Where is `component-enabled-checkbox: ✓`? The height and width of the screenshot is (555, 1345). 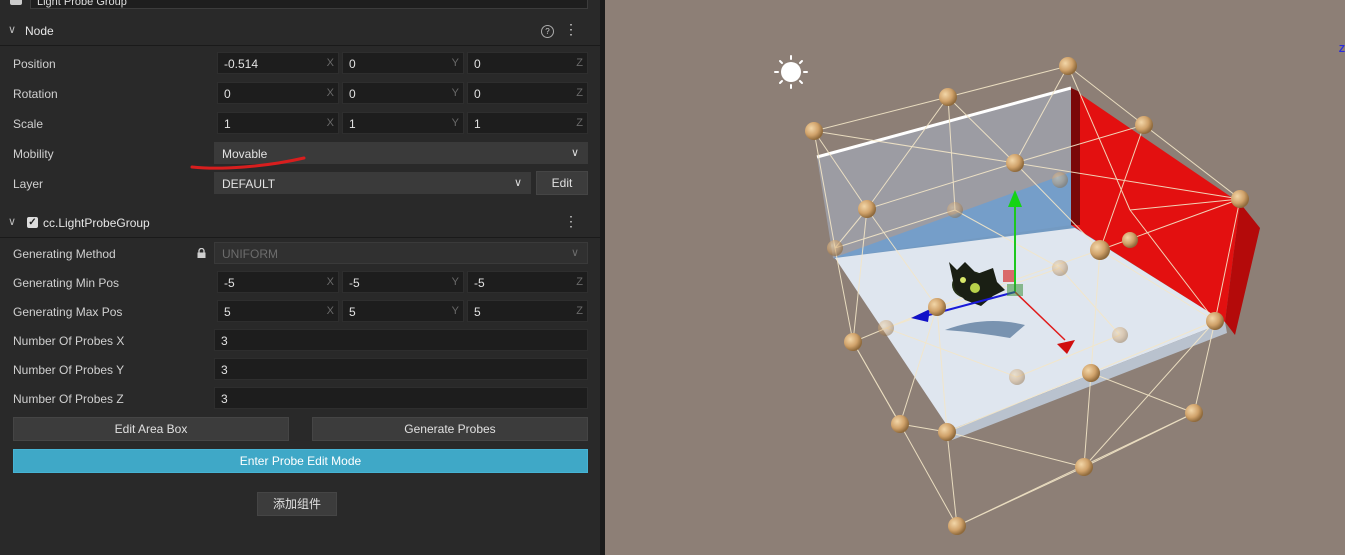 component-enabled-checkbox: ✓ is located at coordinates (32, 222).